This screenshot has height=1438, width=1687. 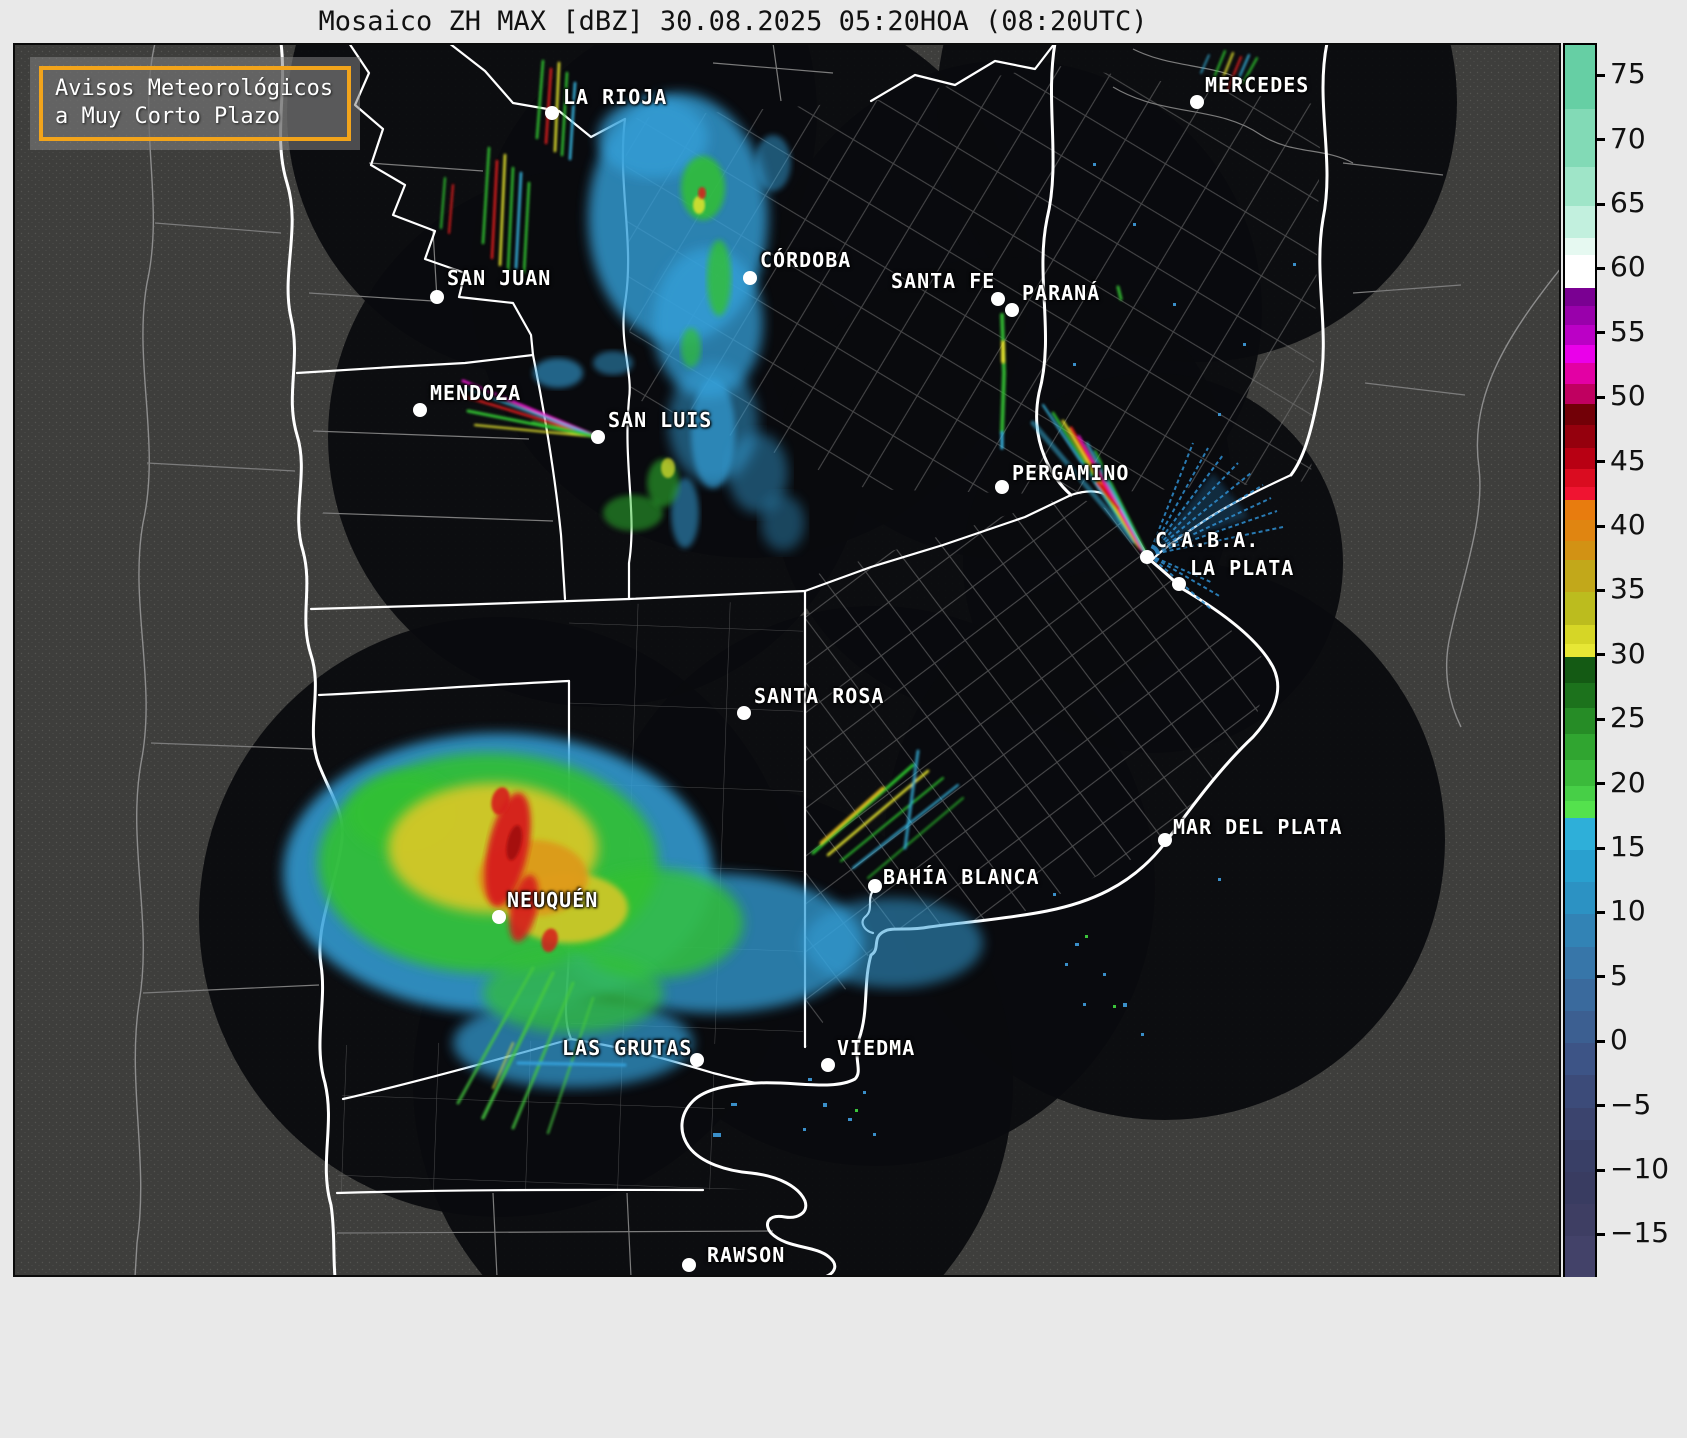 What do you see at coordinates (615, 97) in the screenshot?
I see `city-label: LA RIOJA` at bounding box center [615, 97].